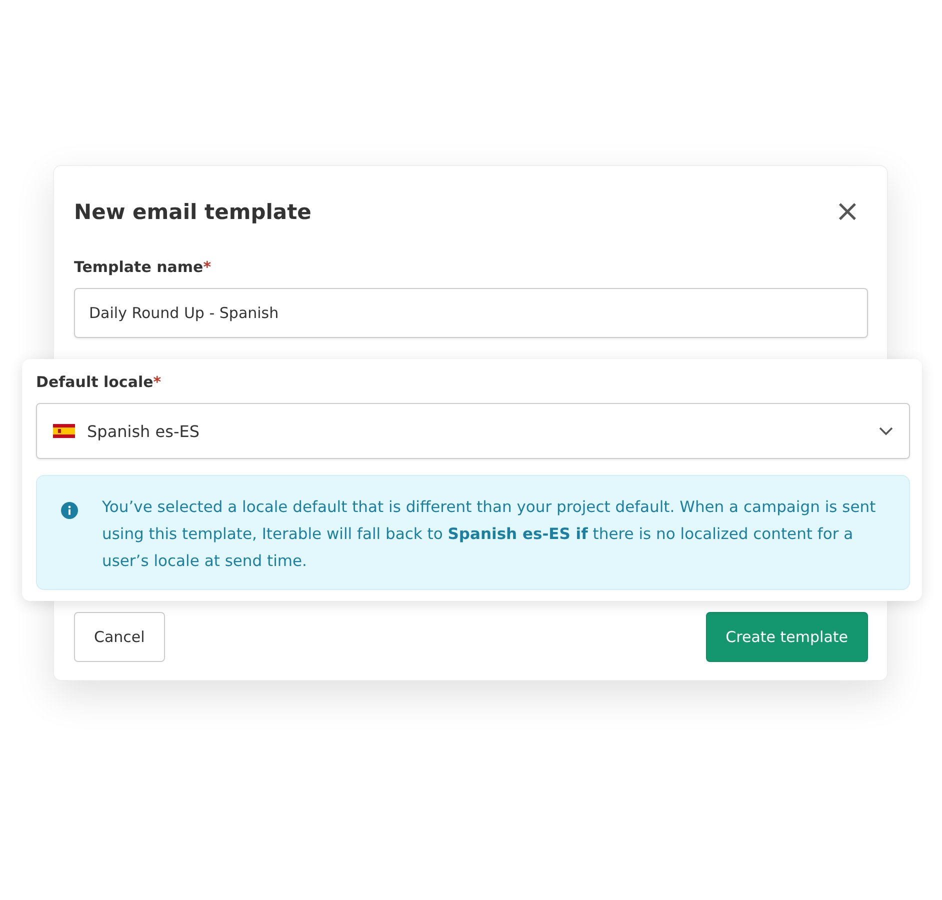  I want to click on close-button: ×, so click(847, 212).